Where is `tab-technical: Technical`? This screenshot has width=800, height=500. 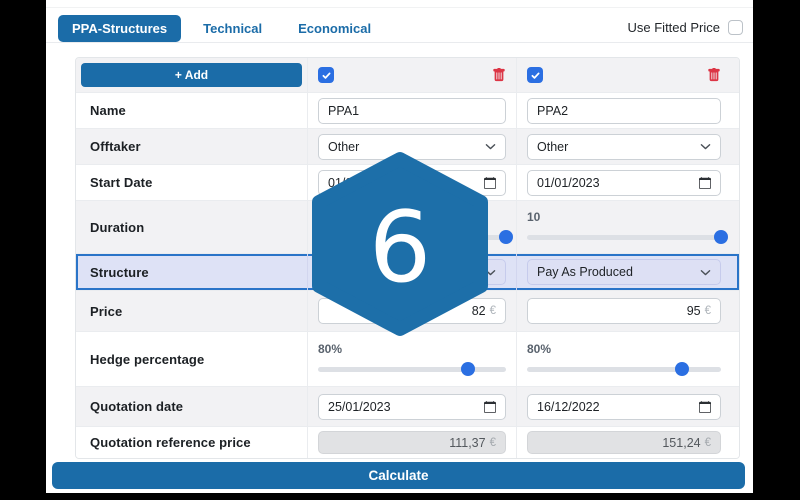 tab-technical: Technical is located at coordinates (232, 28).